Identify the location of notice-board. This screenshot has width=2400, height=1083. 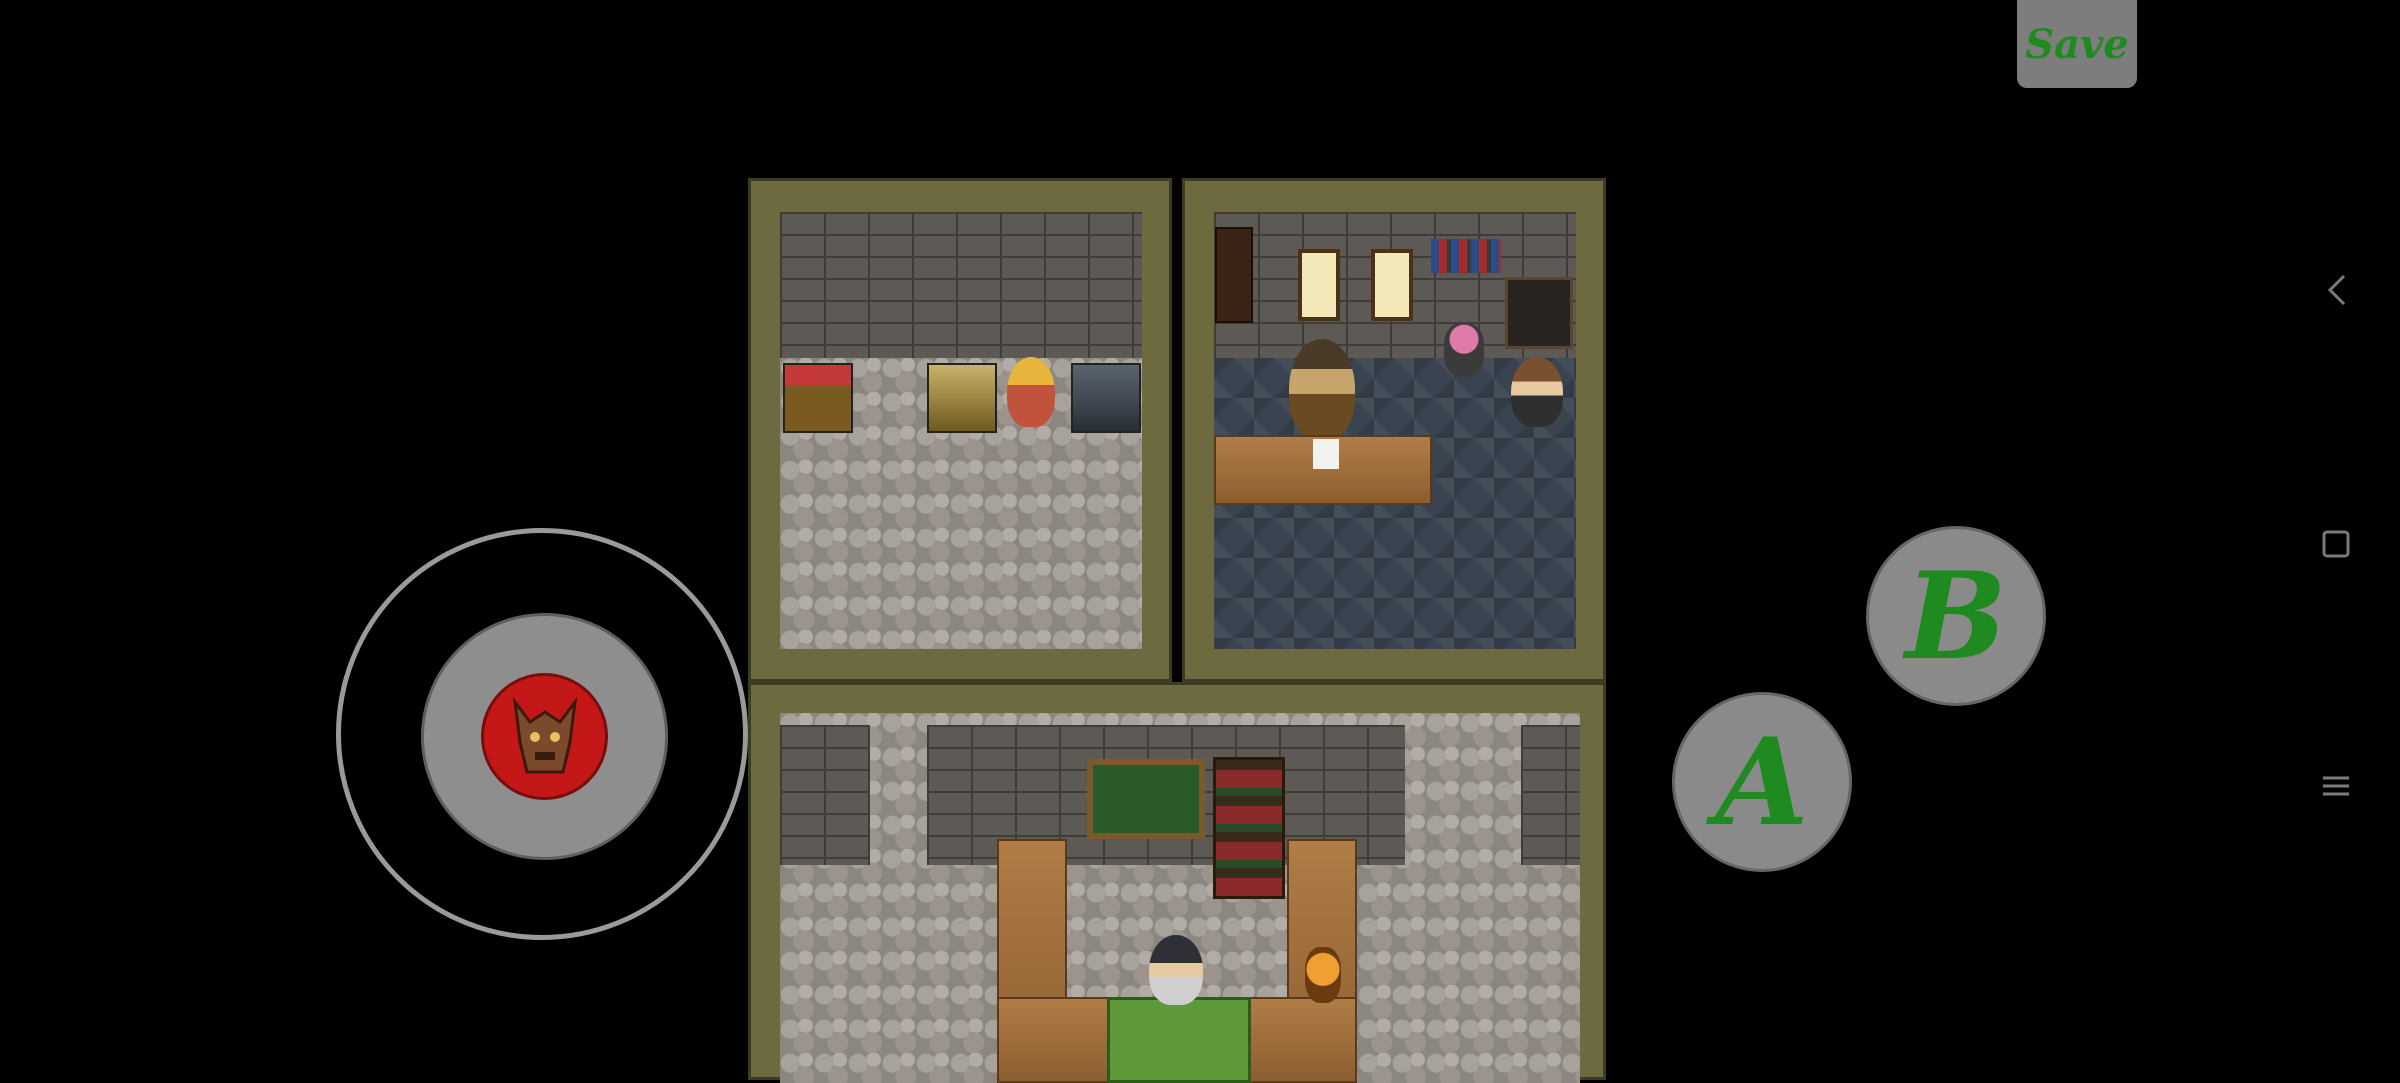
(1146, 799).